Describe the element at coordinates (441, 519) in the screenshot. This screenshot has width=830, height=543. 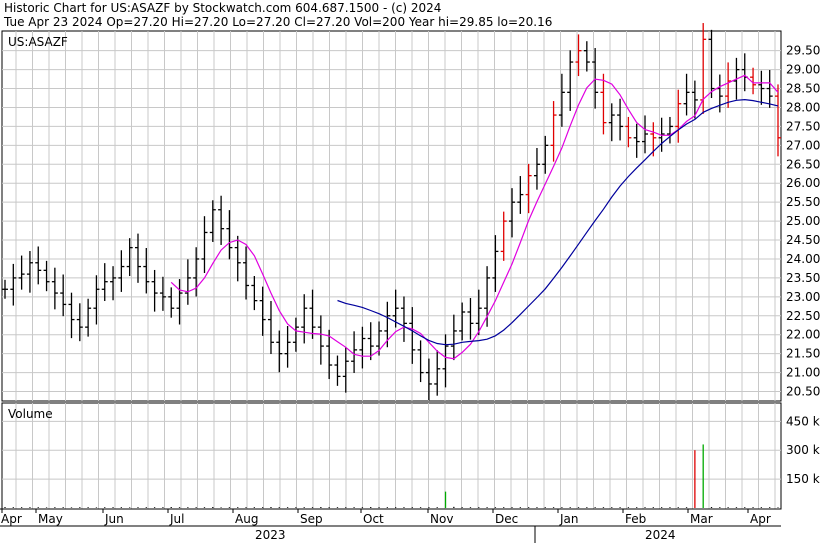
I see `x-tick-label: Nov` at that location.